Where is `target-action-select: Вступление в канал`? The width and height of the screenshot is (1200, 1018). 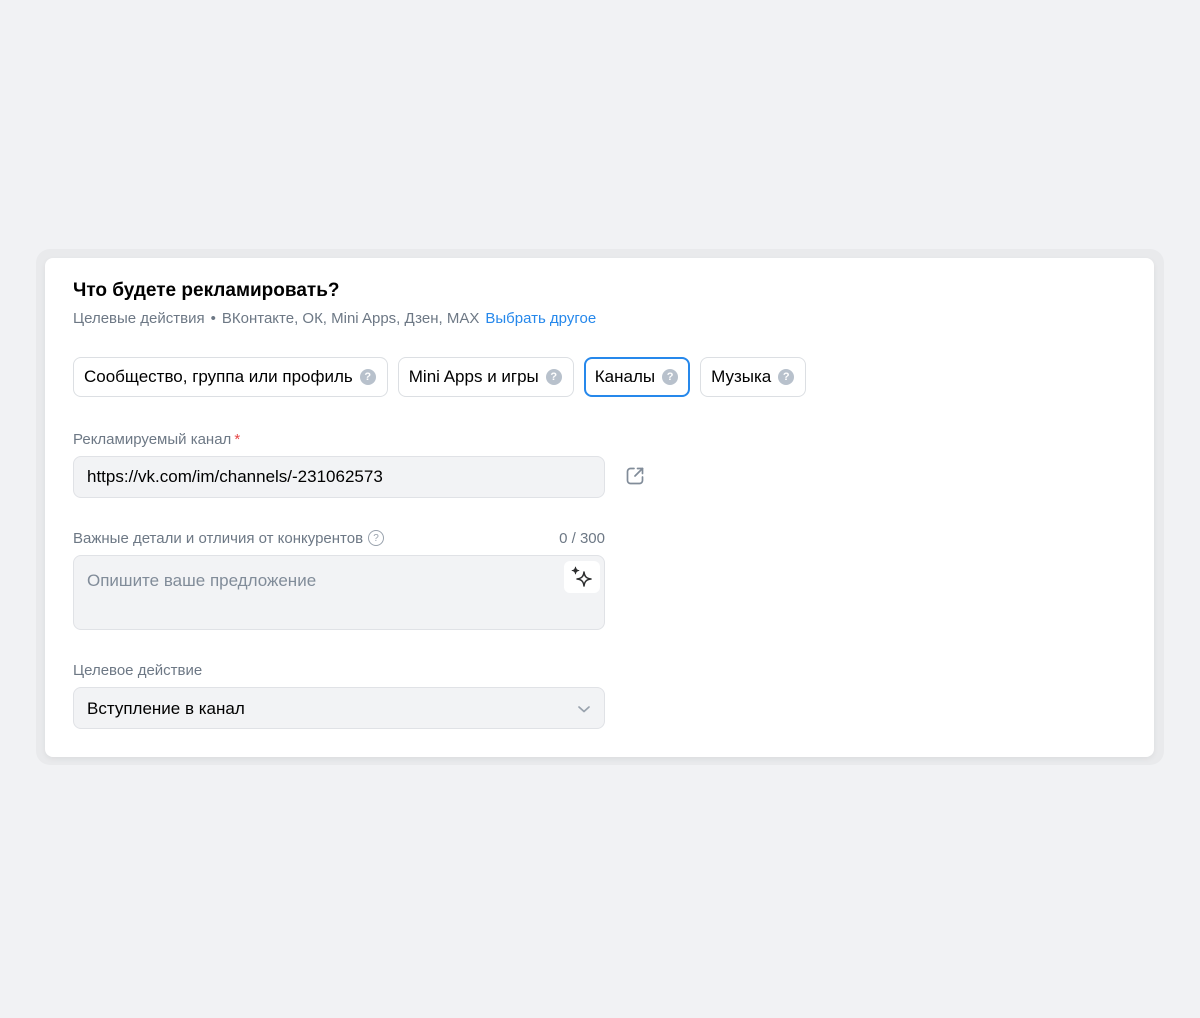 target-action-select: Вступление в канал is located at coordinates (339, 708).